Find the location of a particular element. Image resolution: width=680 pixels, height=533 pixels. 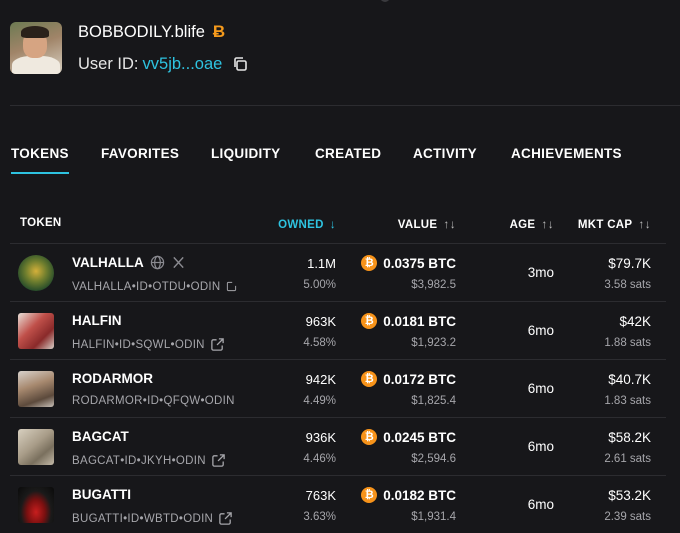

user-id-label: User ID: is located at coordinates (108, 63).